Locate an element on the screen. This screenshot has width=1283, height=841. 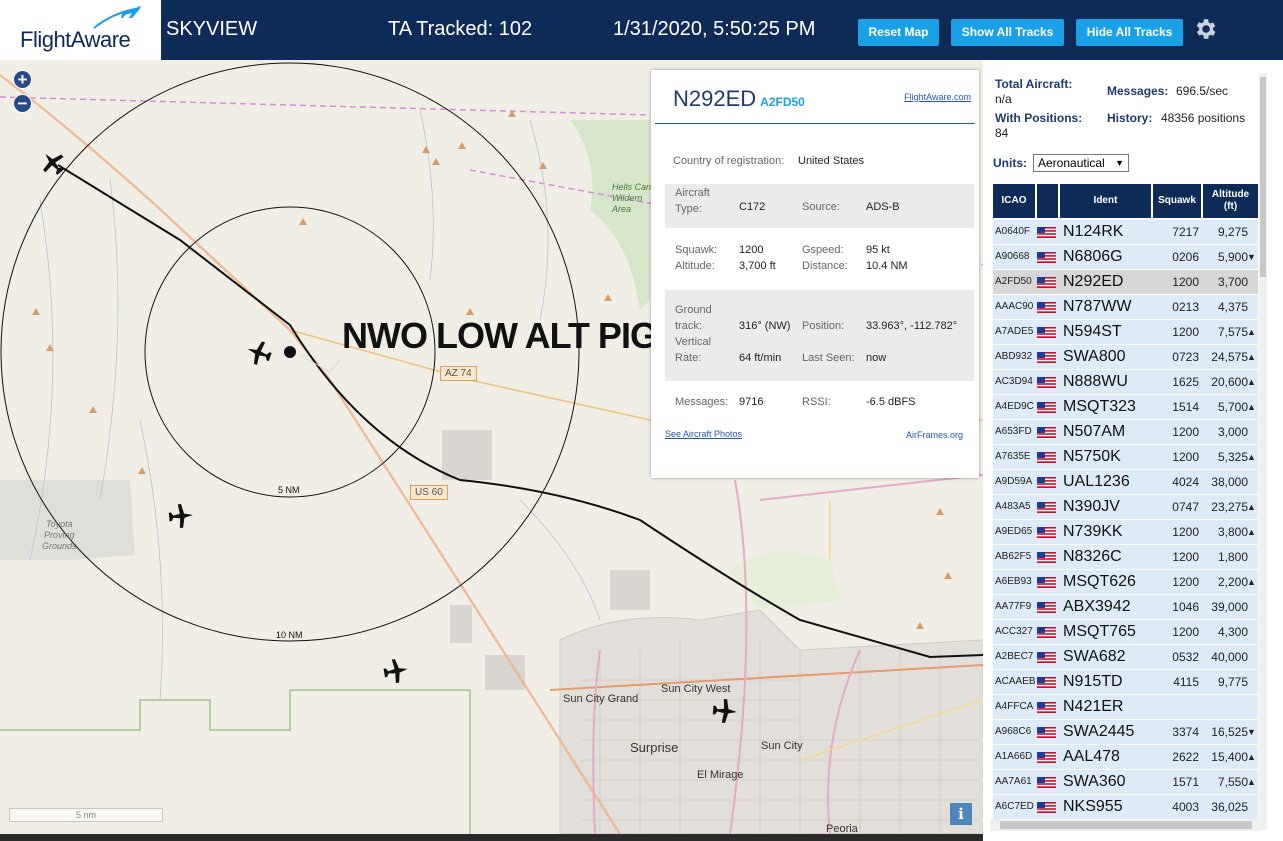
sidebar-scroll-thumb is located at coordinates (1263, 177).